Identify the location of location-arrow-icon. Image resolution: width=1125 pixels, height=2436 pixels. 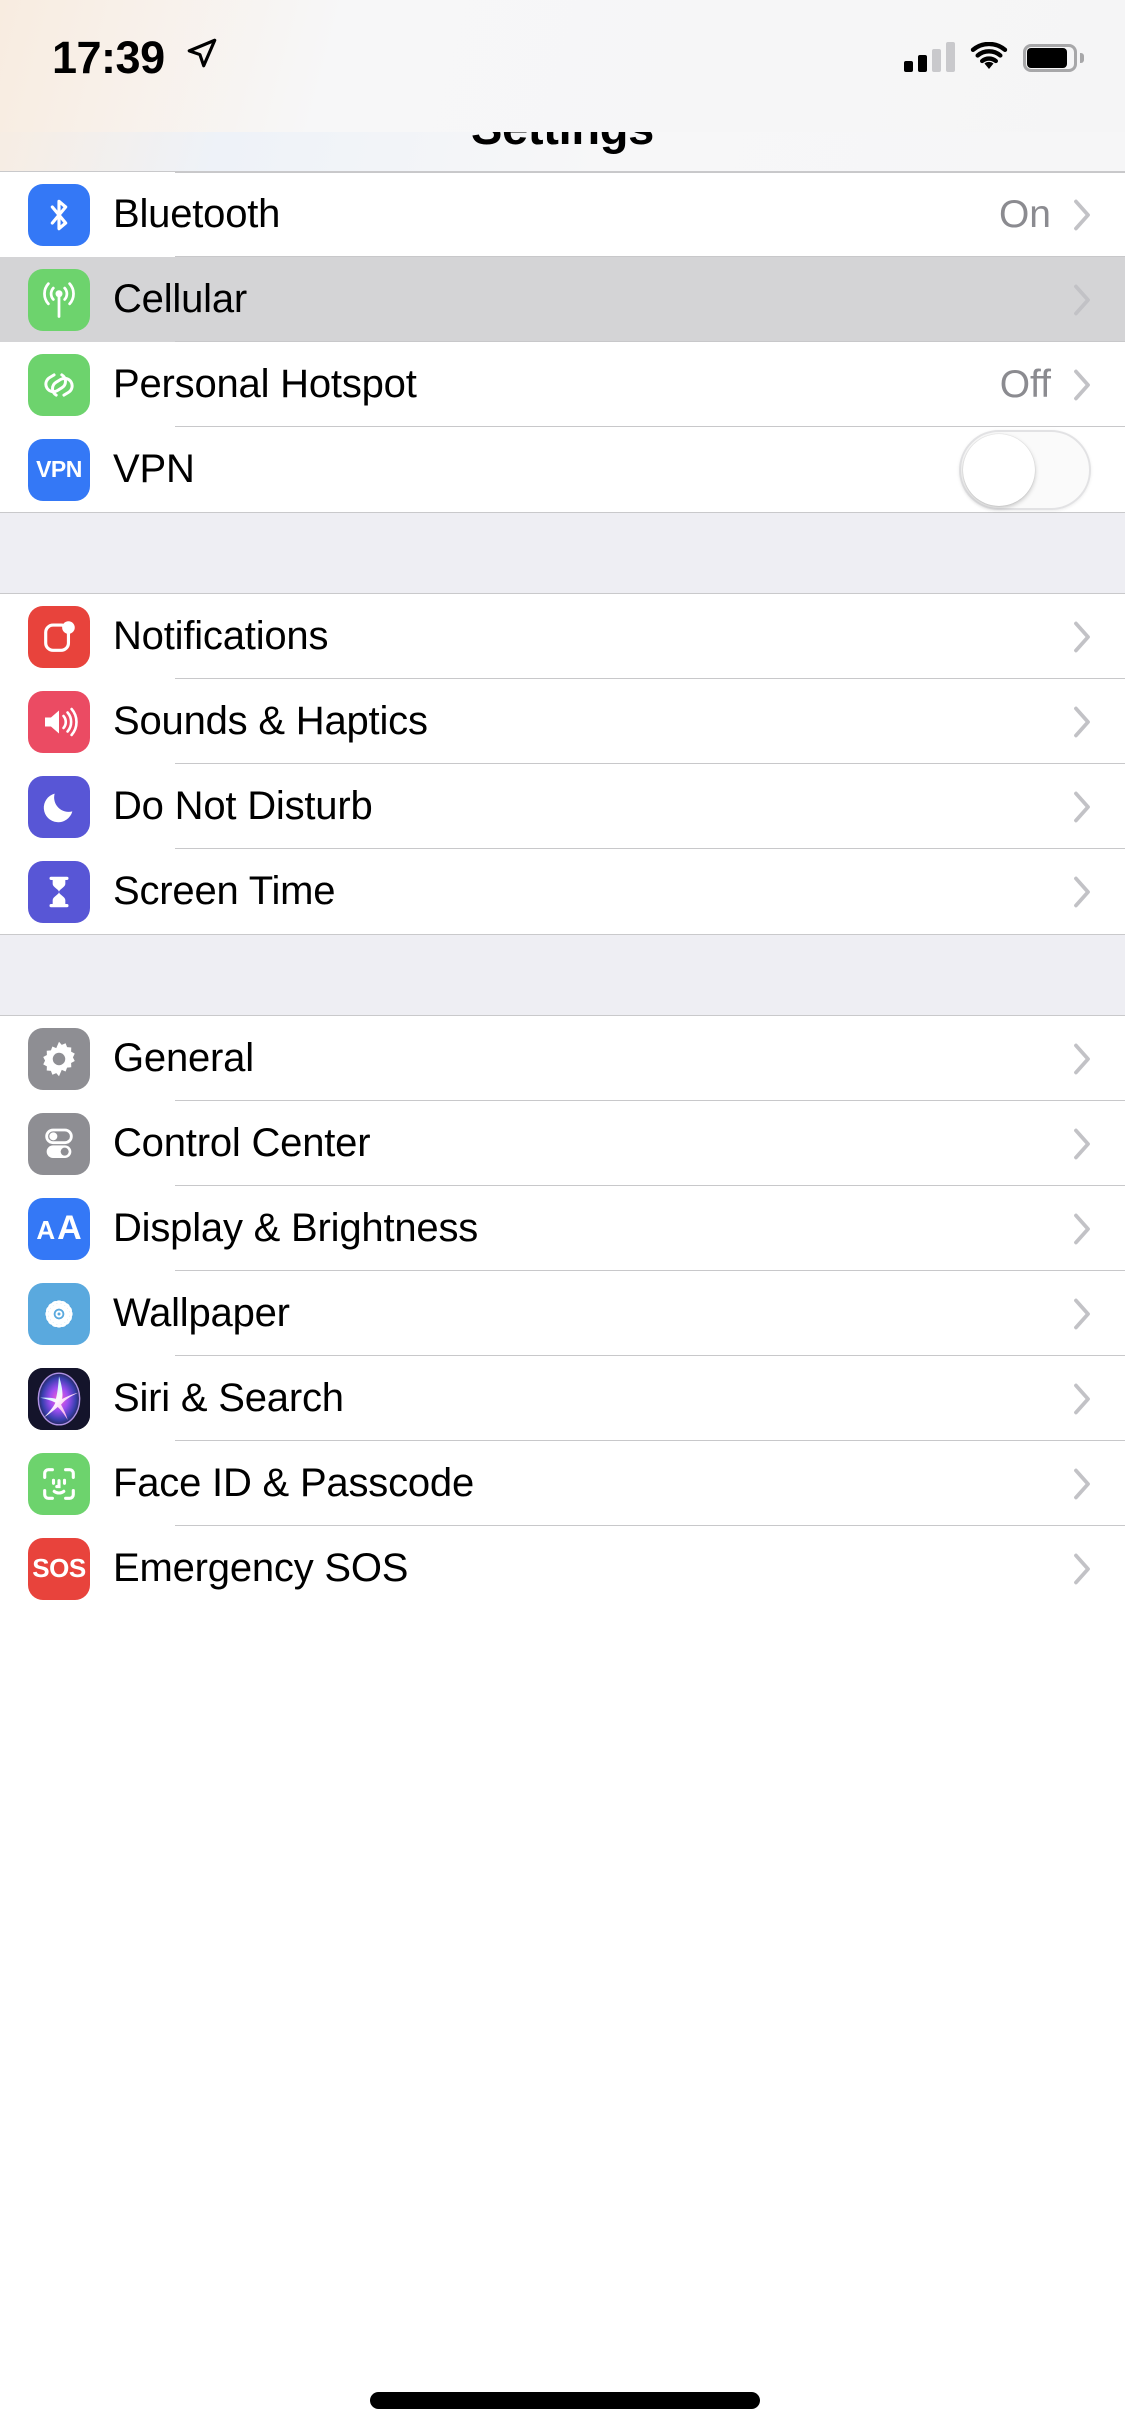
(202, 53).